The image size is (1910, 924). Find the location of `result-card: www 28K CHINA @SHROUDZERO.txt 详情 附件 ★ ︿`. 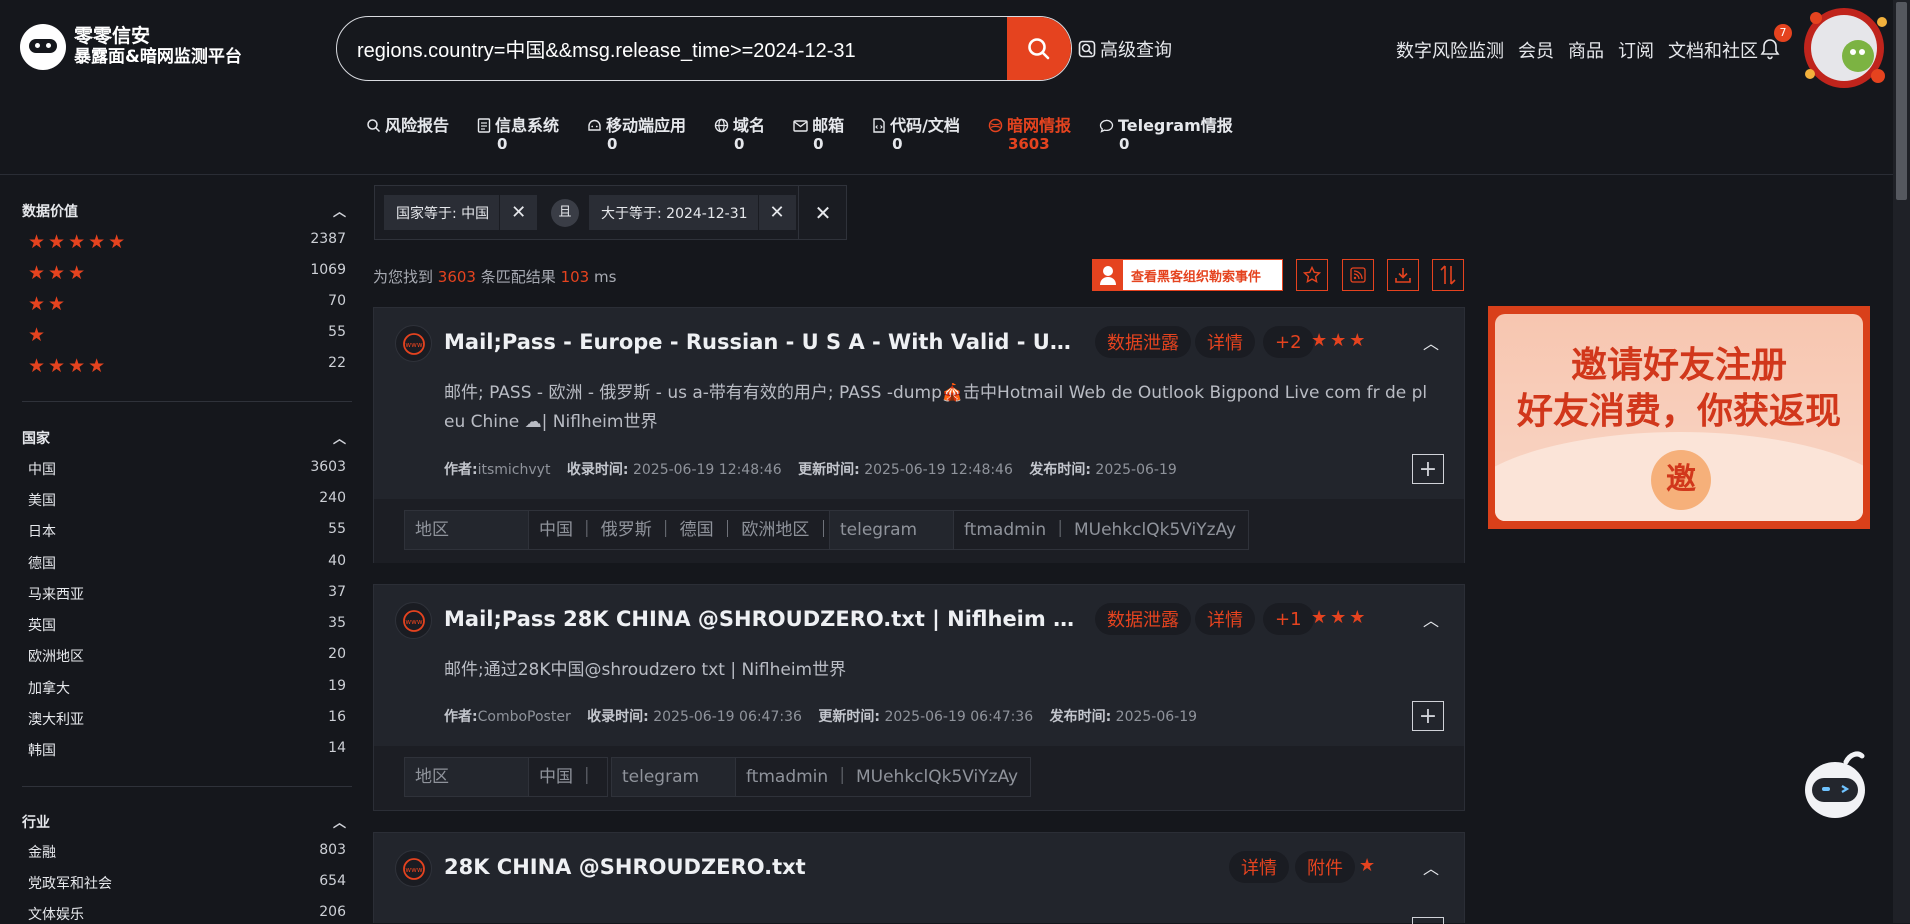

result-card: www 28K CHINA @SHROUDZERO.txt 详情 附件 ★ ︿ is located at coordinates (919, 878).